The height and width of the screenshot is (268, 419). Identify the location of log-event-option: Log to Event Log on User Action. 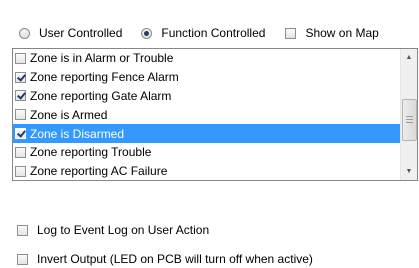
(113, 230).